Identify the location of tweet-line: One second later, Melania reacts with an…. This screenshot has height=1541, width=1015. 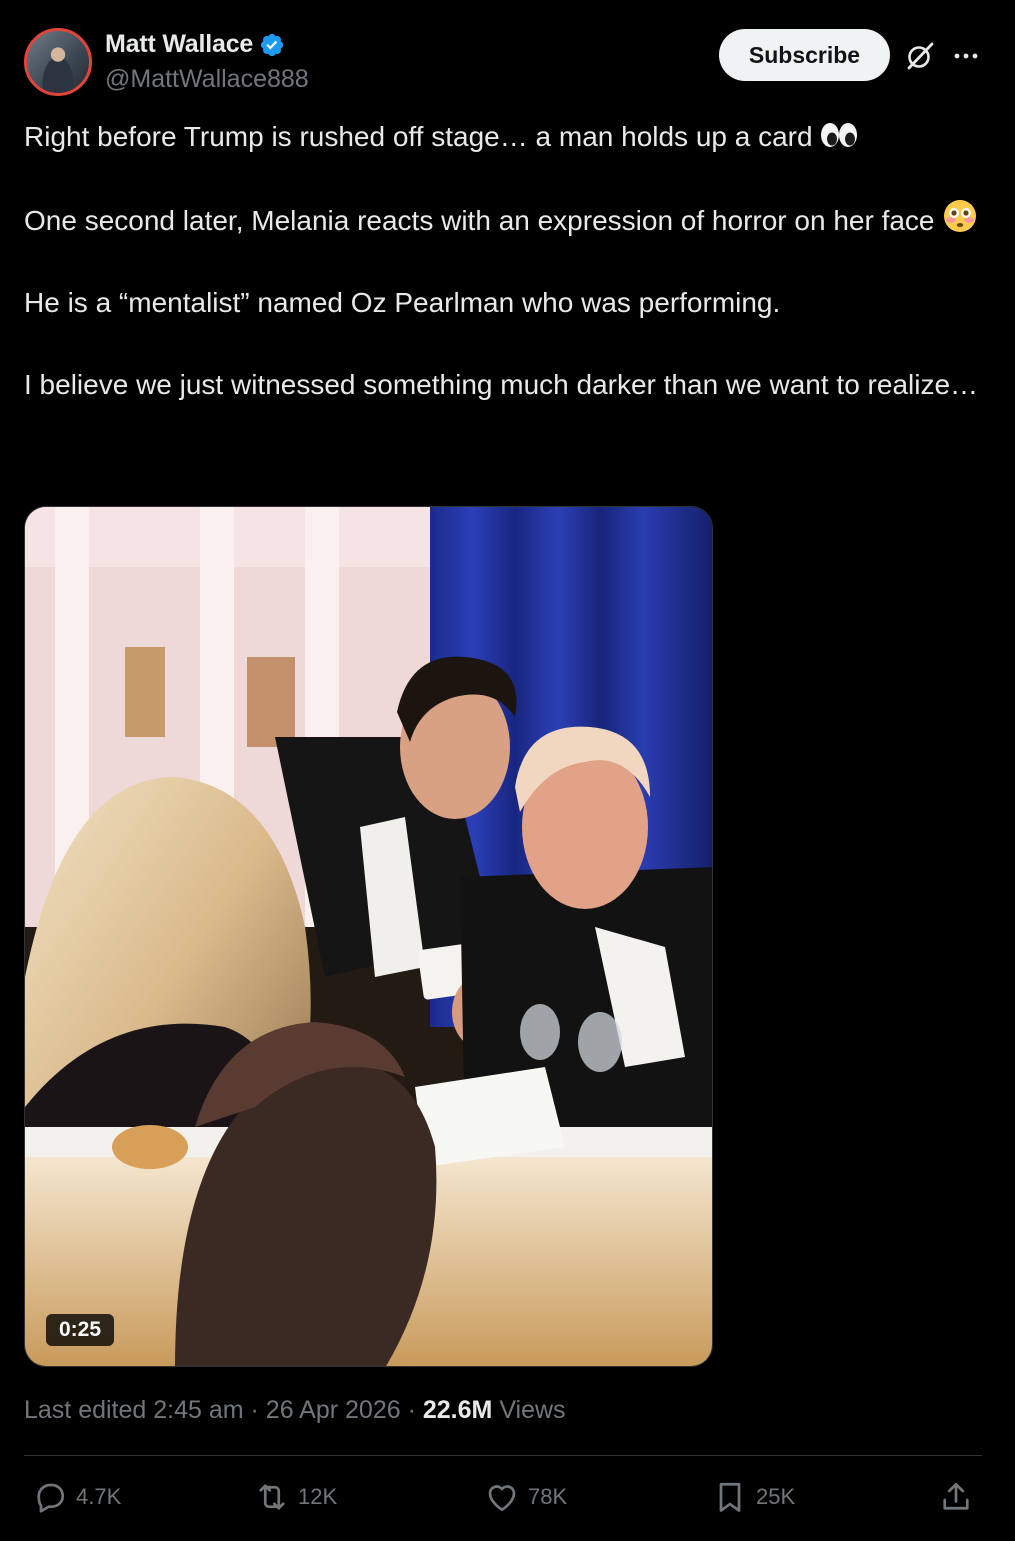
(479, 220).